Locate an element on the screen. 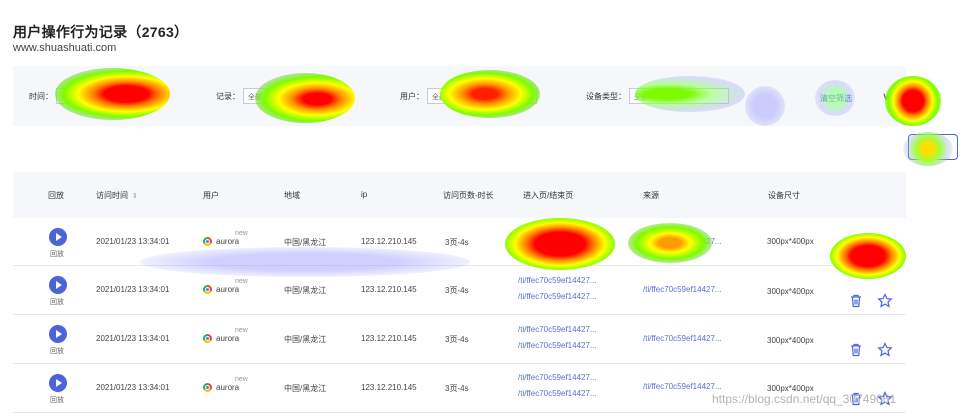 This screenshot has height=416, width=967. device-filter-label: 设备类型： is located at coordinates (606, 96).